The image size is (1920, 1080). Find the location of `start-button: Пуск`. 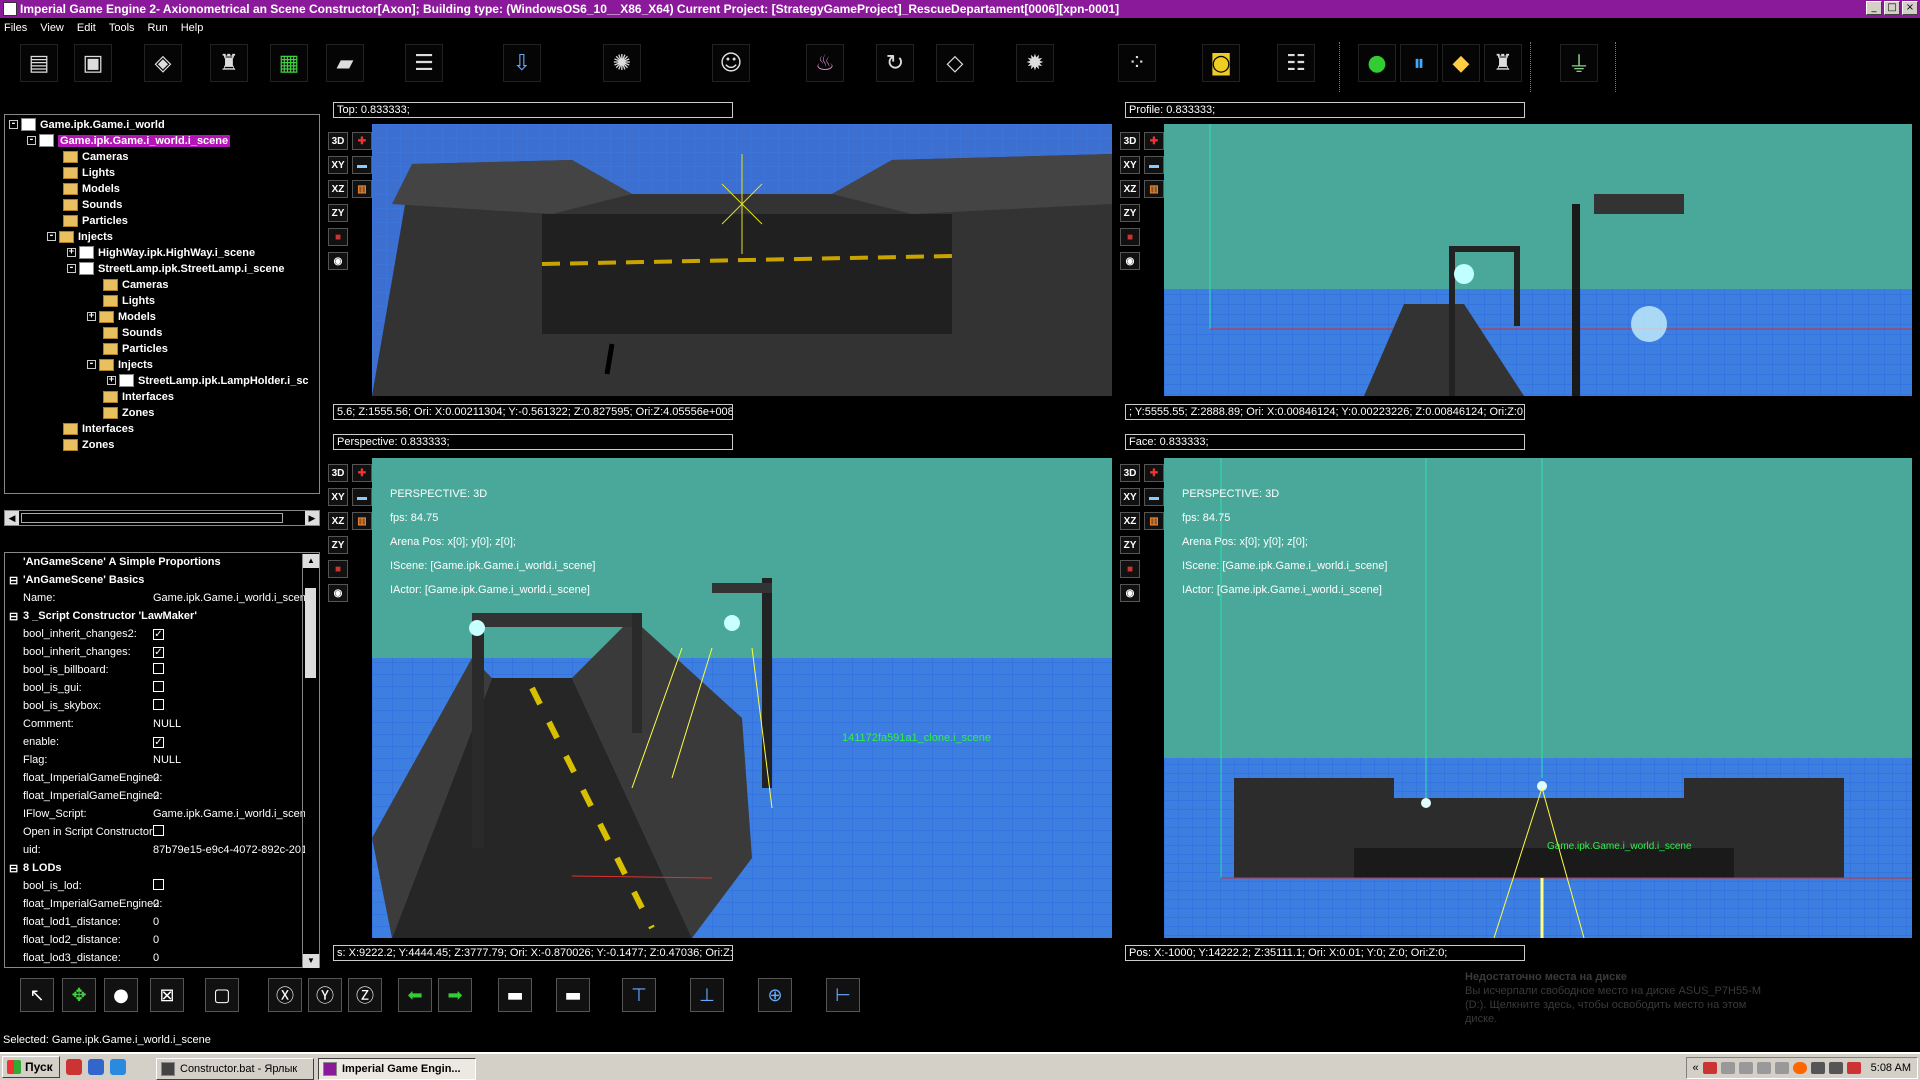

start-button: Пуск is located at coordinates (31, 1067).